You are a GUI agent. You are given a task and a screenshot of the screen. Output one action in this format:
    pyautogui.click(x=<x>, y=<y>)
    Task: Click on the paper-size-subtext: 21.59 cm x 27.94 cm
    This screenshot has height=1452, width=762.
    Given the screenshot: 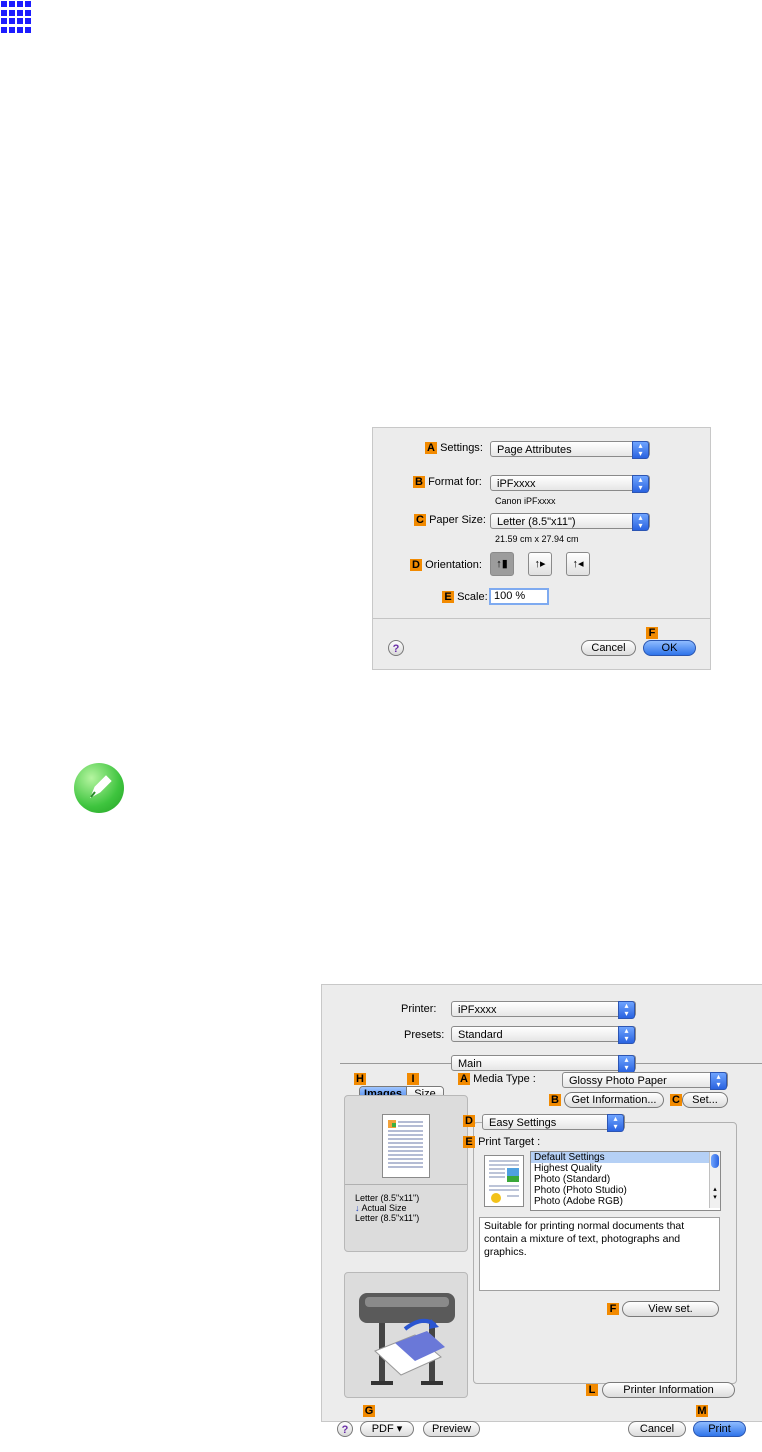 What is the action you would take?
    pyautogui.click(x=537, y=539)
    